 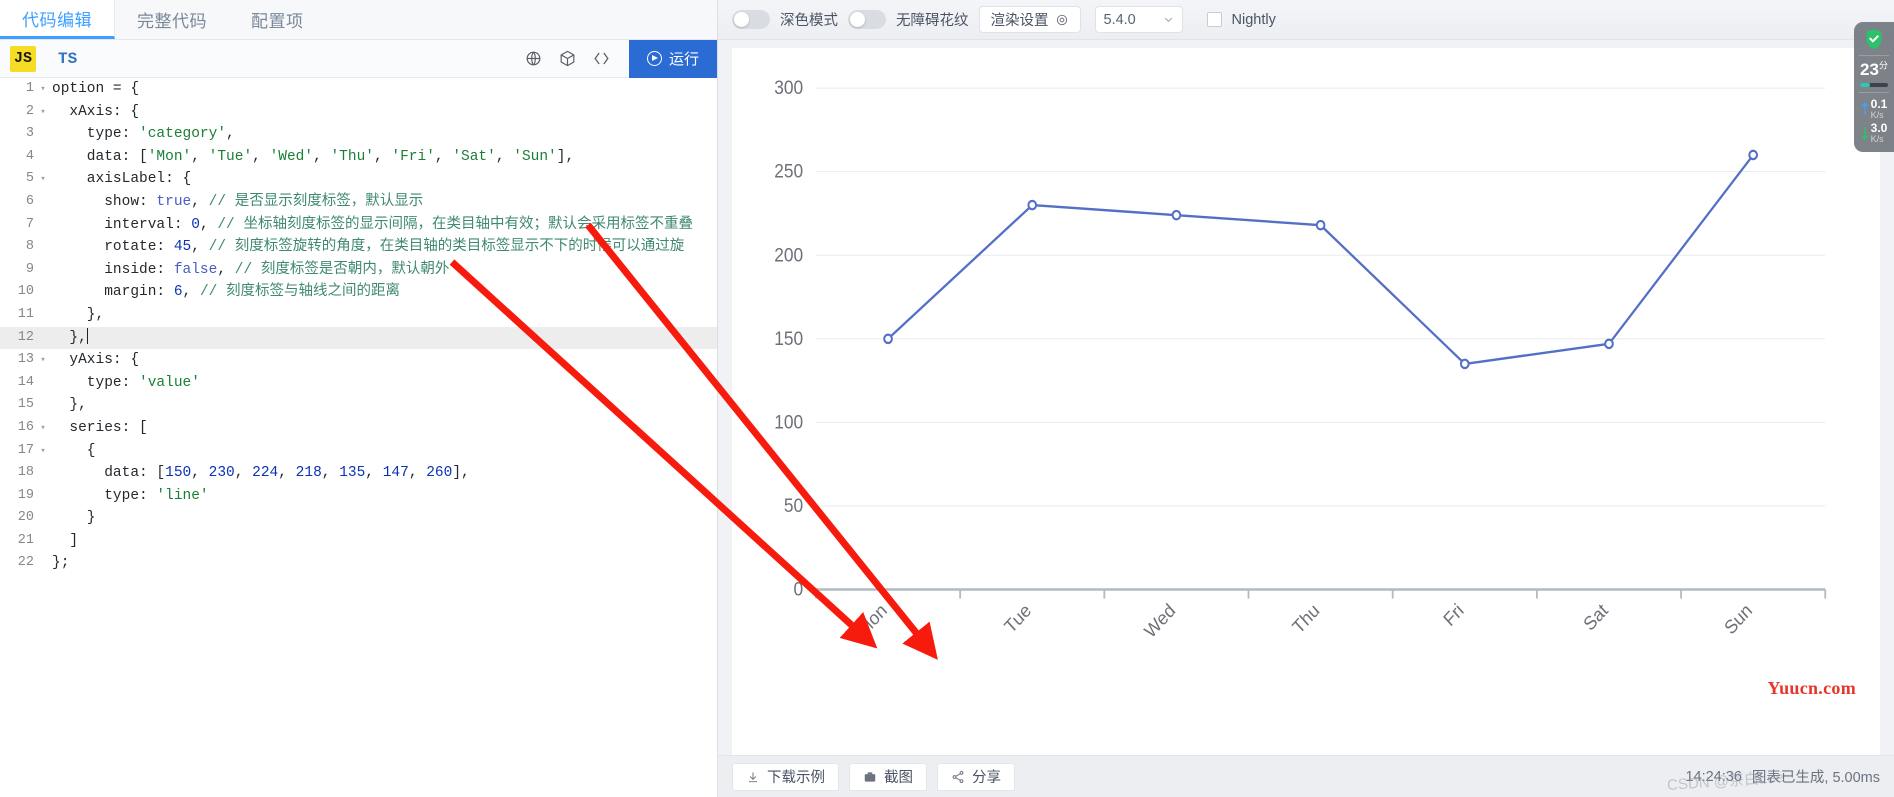 What do you see at coordinates (96, 111) in the screenshot?
I see `code-line-text: xAxis: {` at bounding box center [96, 111].